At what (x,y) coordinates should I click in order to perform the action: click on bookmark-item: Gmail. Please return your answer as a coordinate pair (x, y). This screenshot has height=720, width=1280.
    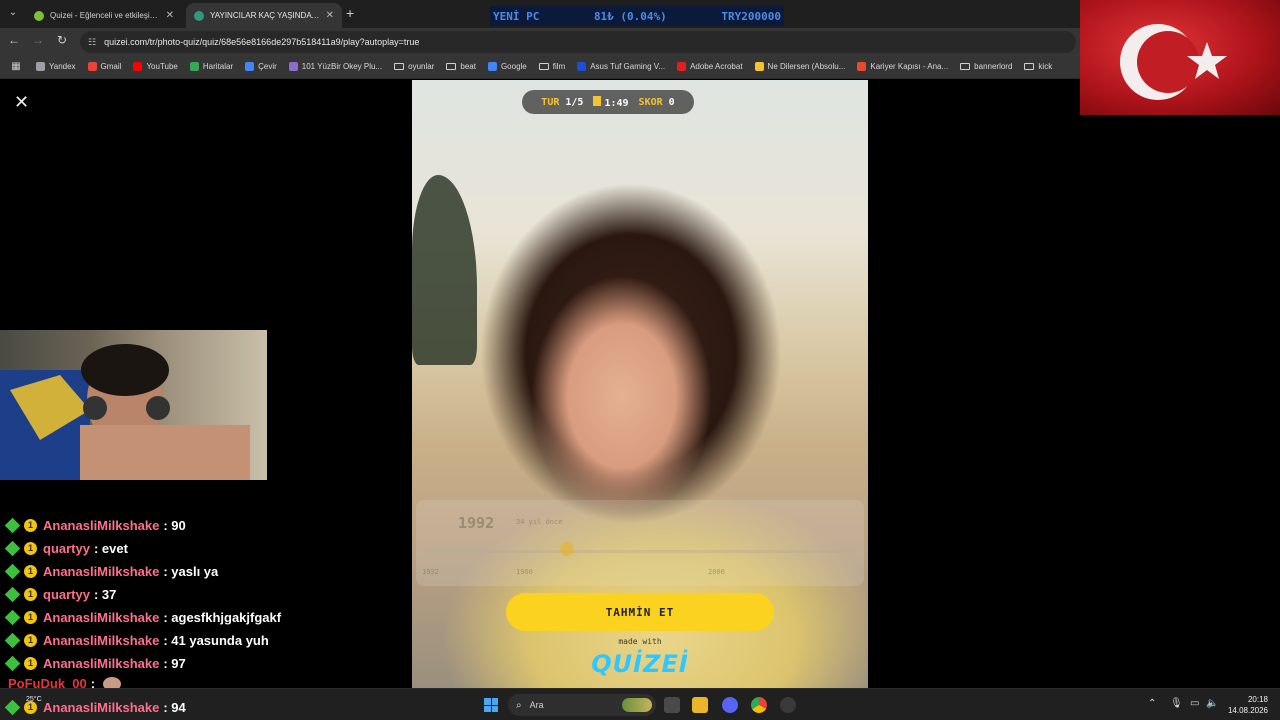
    Looking at the image, I should click on (104, 66).